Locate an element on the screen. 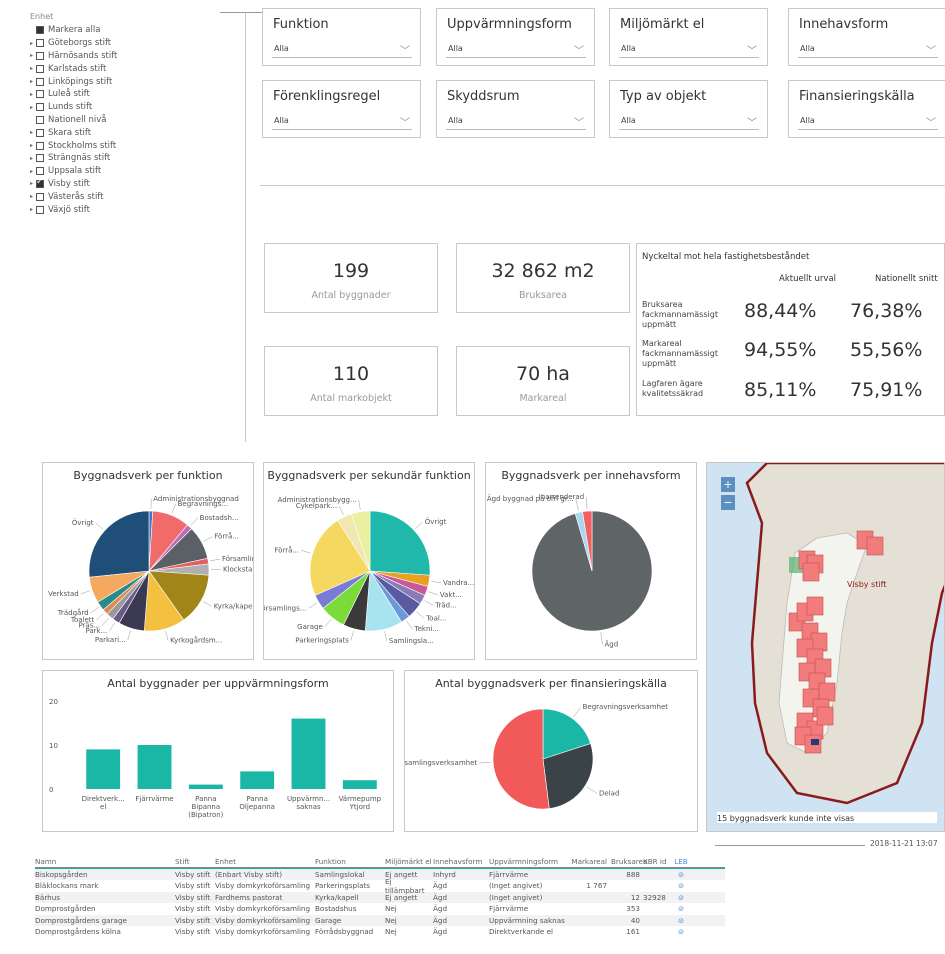 Image resolution: width=945 pixels, height=954 pixels. column-header: LEB is located at coordinates (681, 861).